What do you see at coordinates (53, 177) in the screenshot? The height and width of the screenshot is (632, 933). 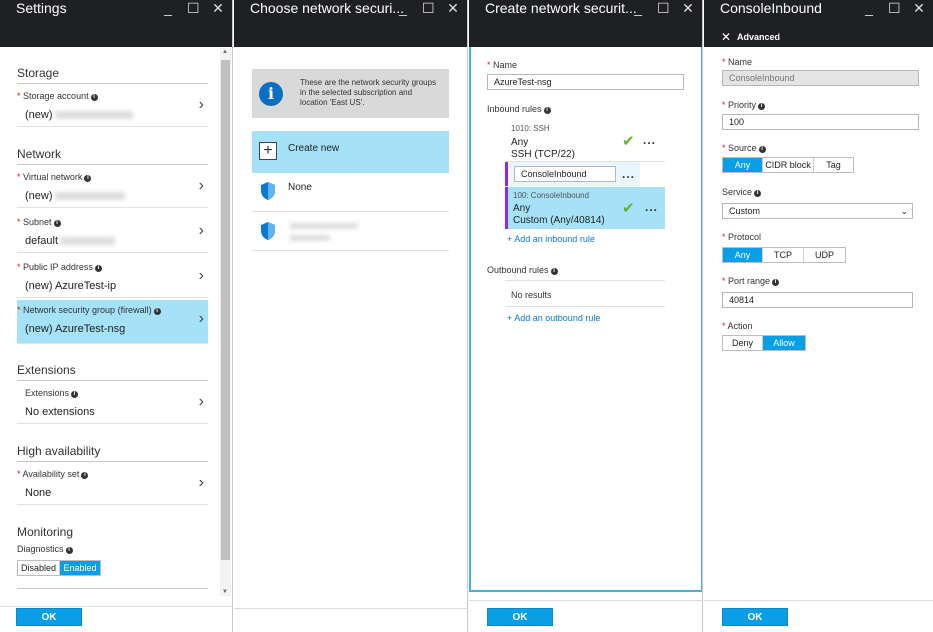 I see `virtual-network-label: Virtual network` at bounding box center [53, 177].